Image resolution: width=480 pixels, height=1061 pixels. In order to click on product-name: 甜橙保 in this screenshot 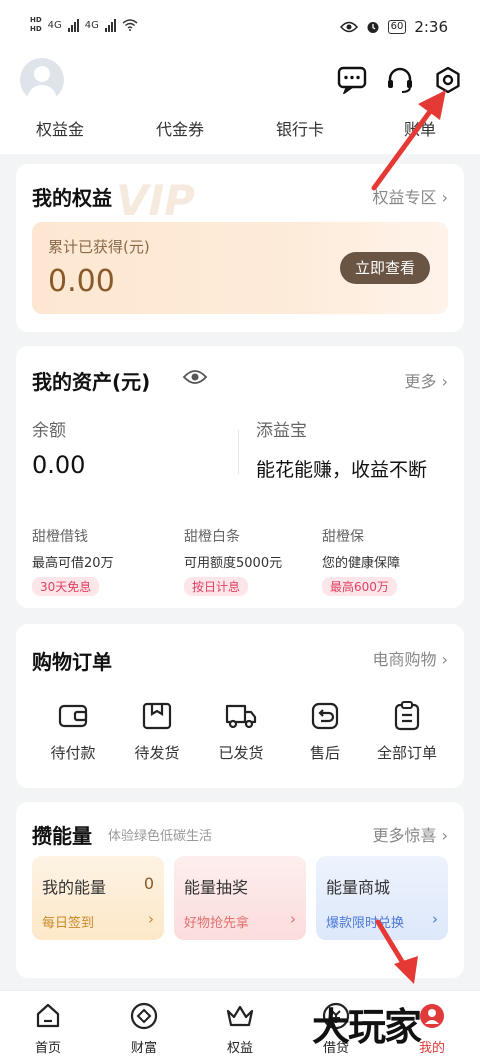, I will do `click(343, 537)`.